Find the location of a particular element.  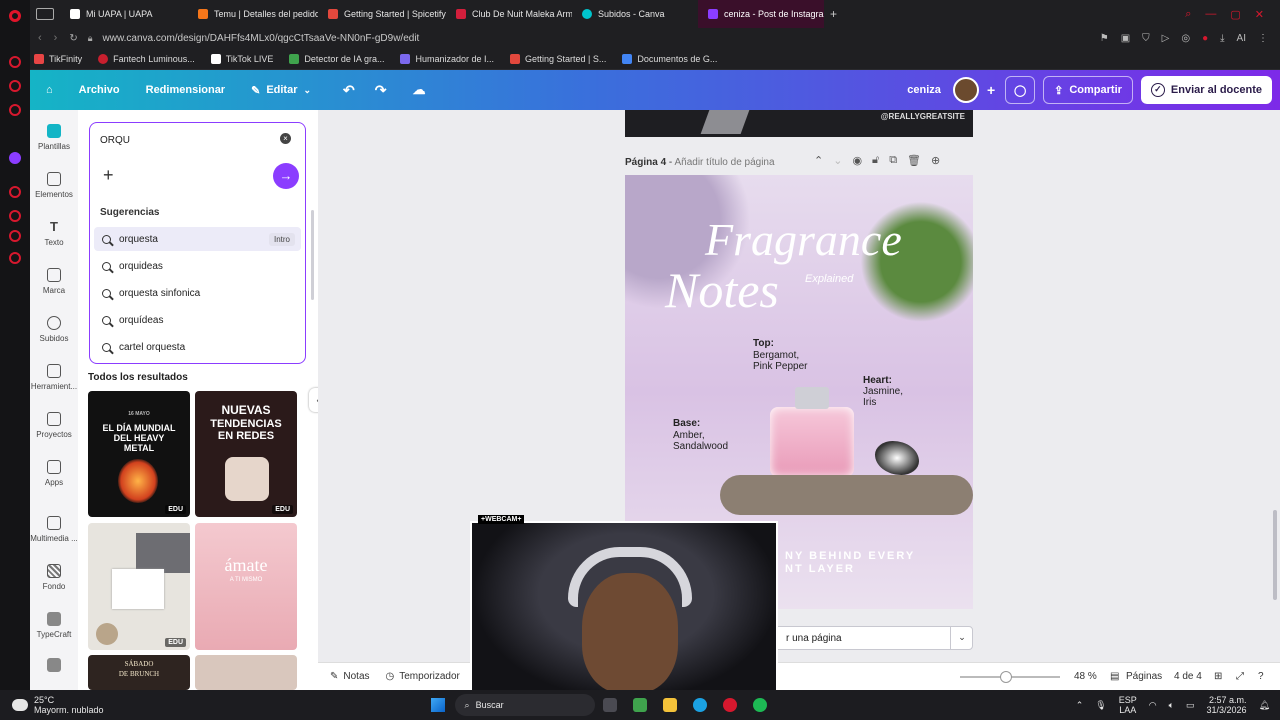

spotify-icon is located at coordinates (759, 705).